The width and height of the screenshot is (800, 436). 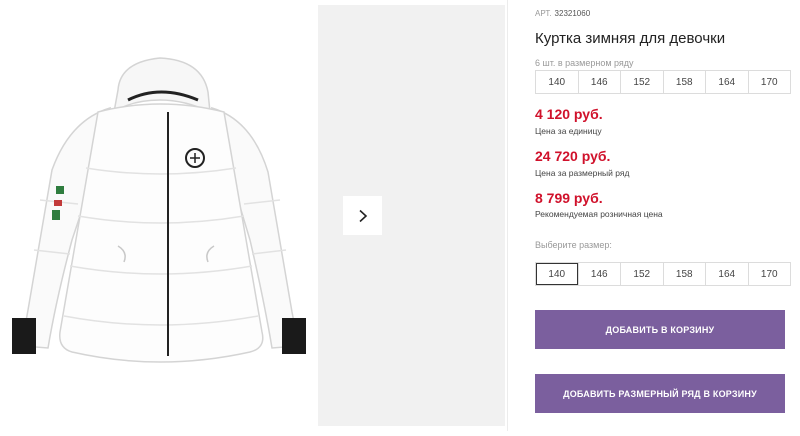 I want to click on size-select-label: Выберите размер:, so click(x=573, y=245).